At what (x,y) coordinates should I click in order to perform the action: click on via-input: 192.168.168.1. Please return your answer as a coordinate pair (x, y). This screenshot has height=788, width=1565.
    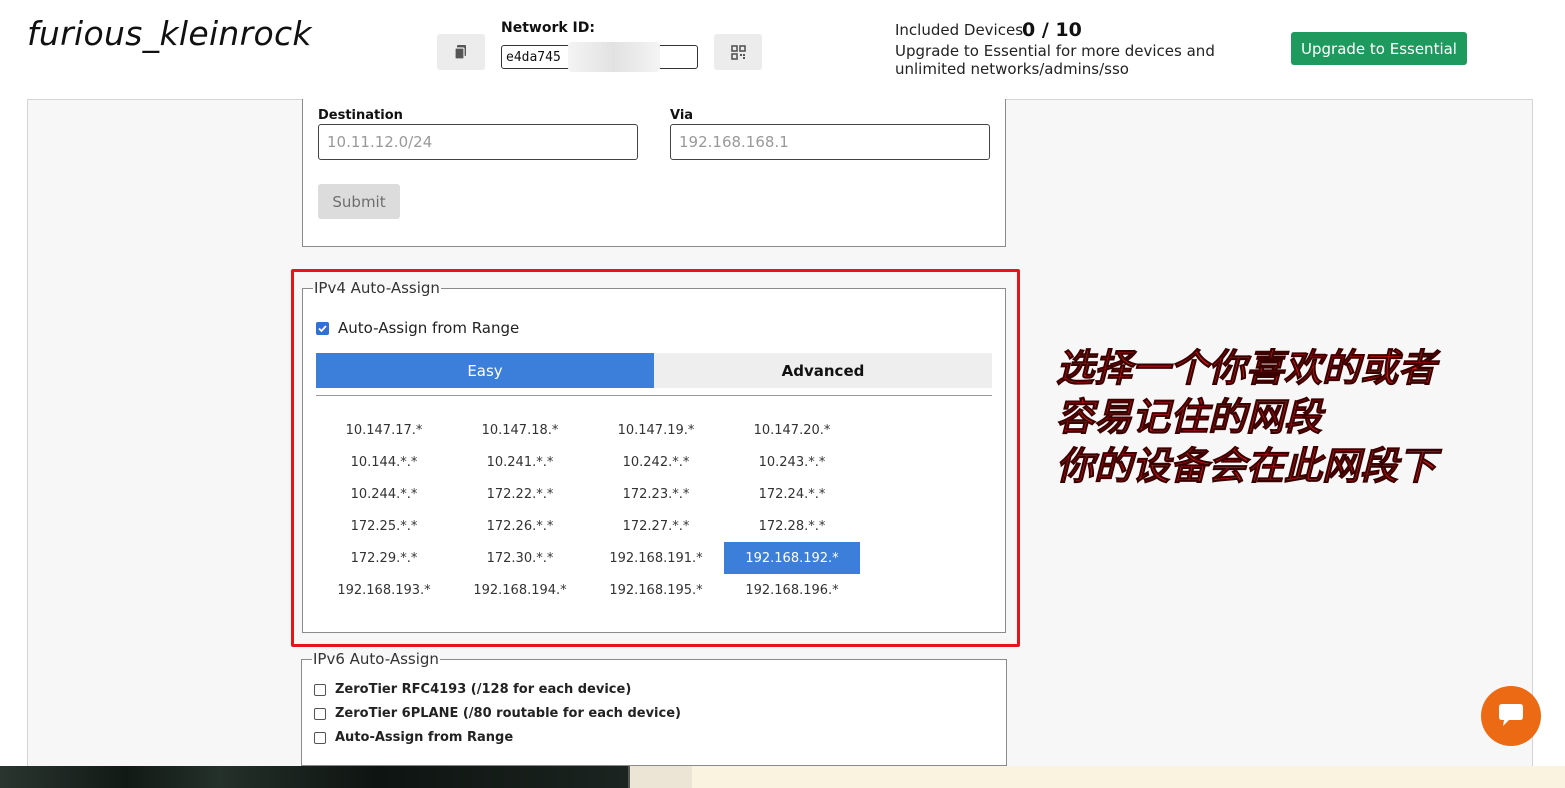
    Looking at the image, I should click on (830, 142).